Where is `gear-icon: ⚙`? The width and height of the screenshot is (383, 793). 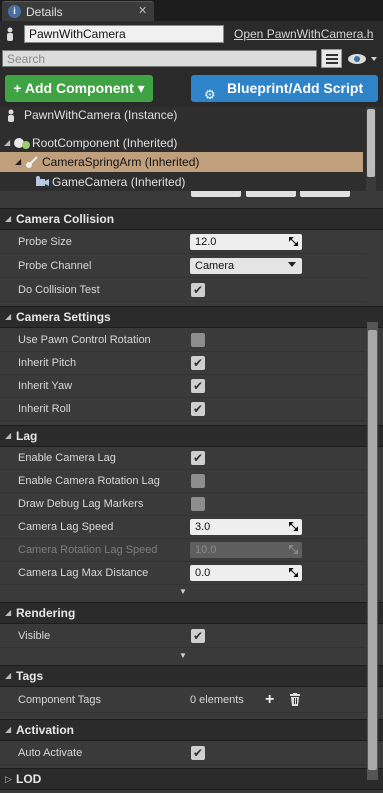
gear-icon: ⚙ is located at coordinates (210, 94).